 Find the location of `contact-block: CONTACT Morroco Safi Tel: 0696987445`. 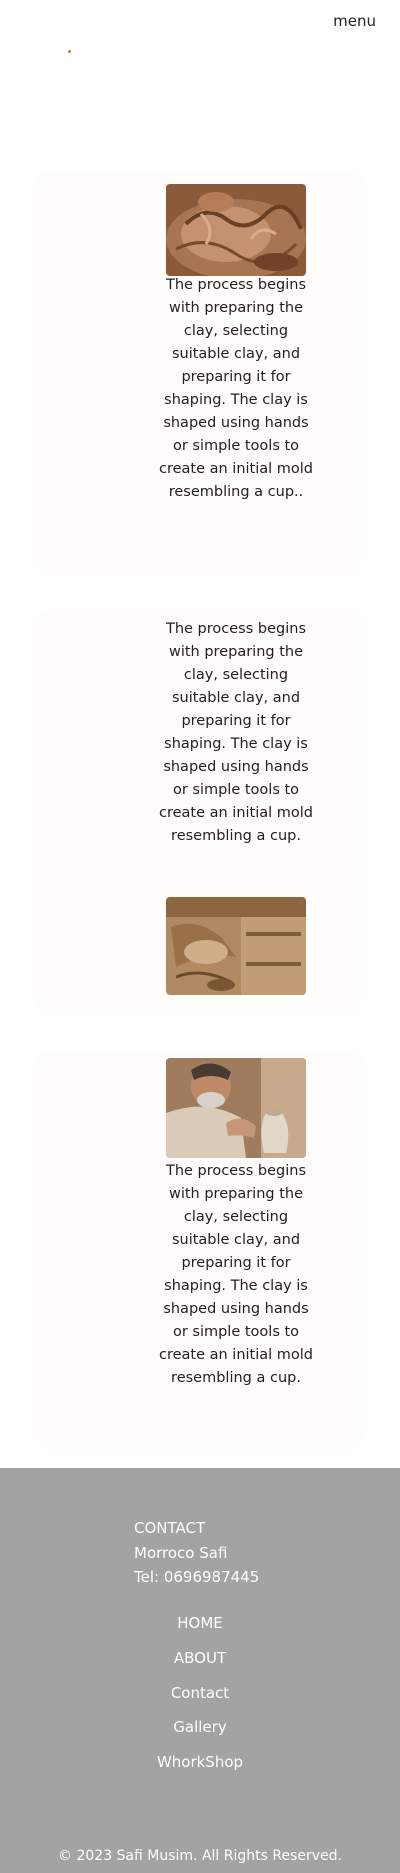

contact-block: CONTACT Morroco Safi Tel: 0696987445 is located at coordinates (196, 1553).